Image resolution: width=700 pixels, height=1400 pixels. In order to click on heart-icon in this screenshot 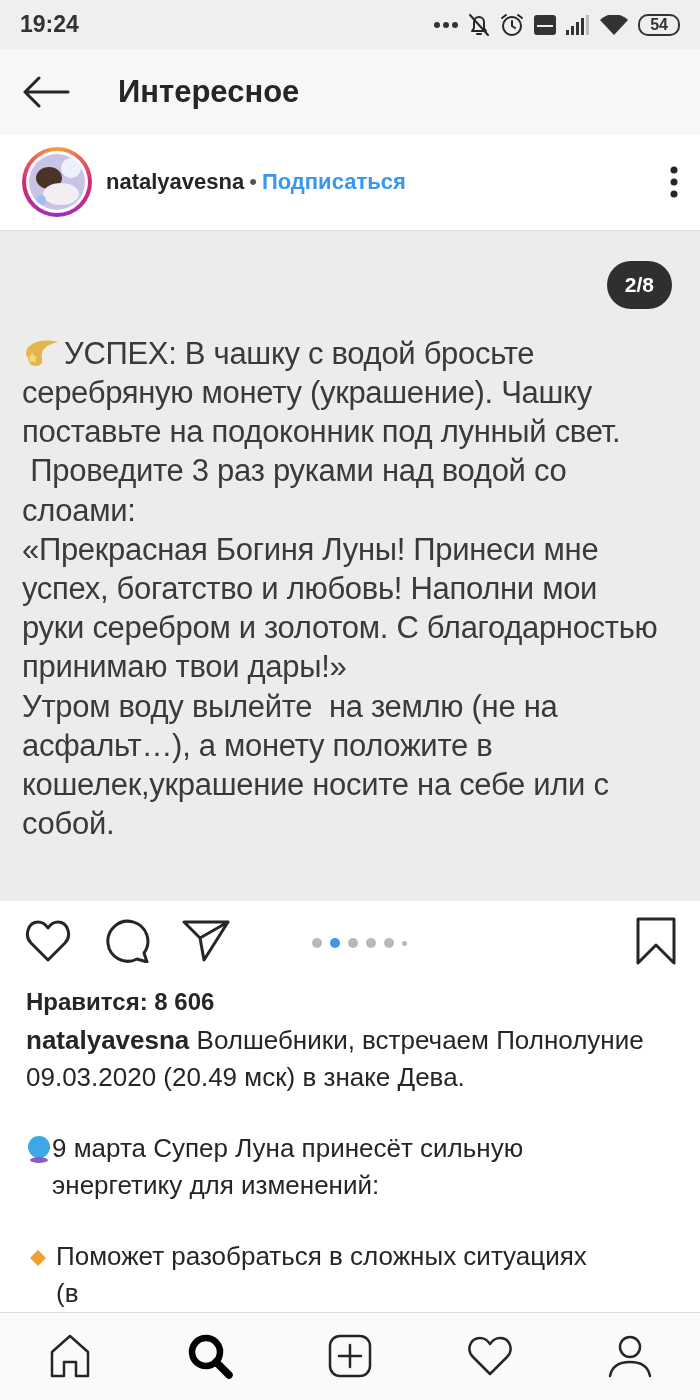, I will do `click(48, 941)`.